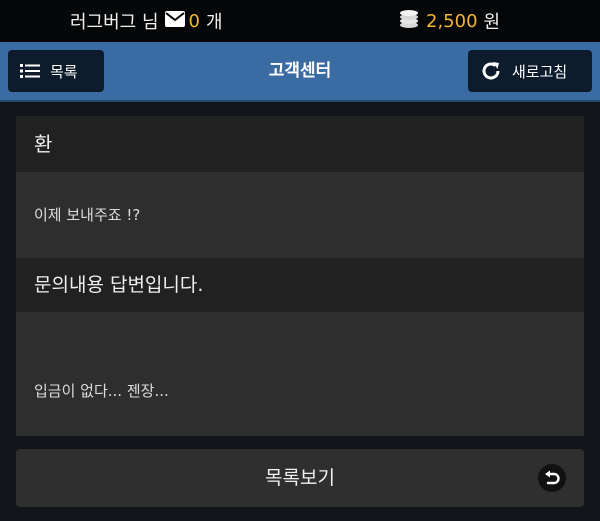 This screenshot has height=521, width=600. I want to click on answer-title: 문의내용 답변입니다., so click(300, 285).